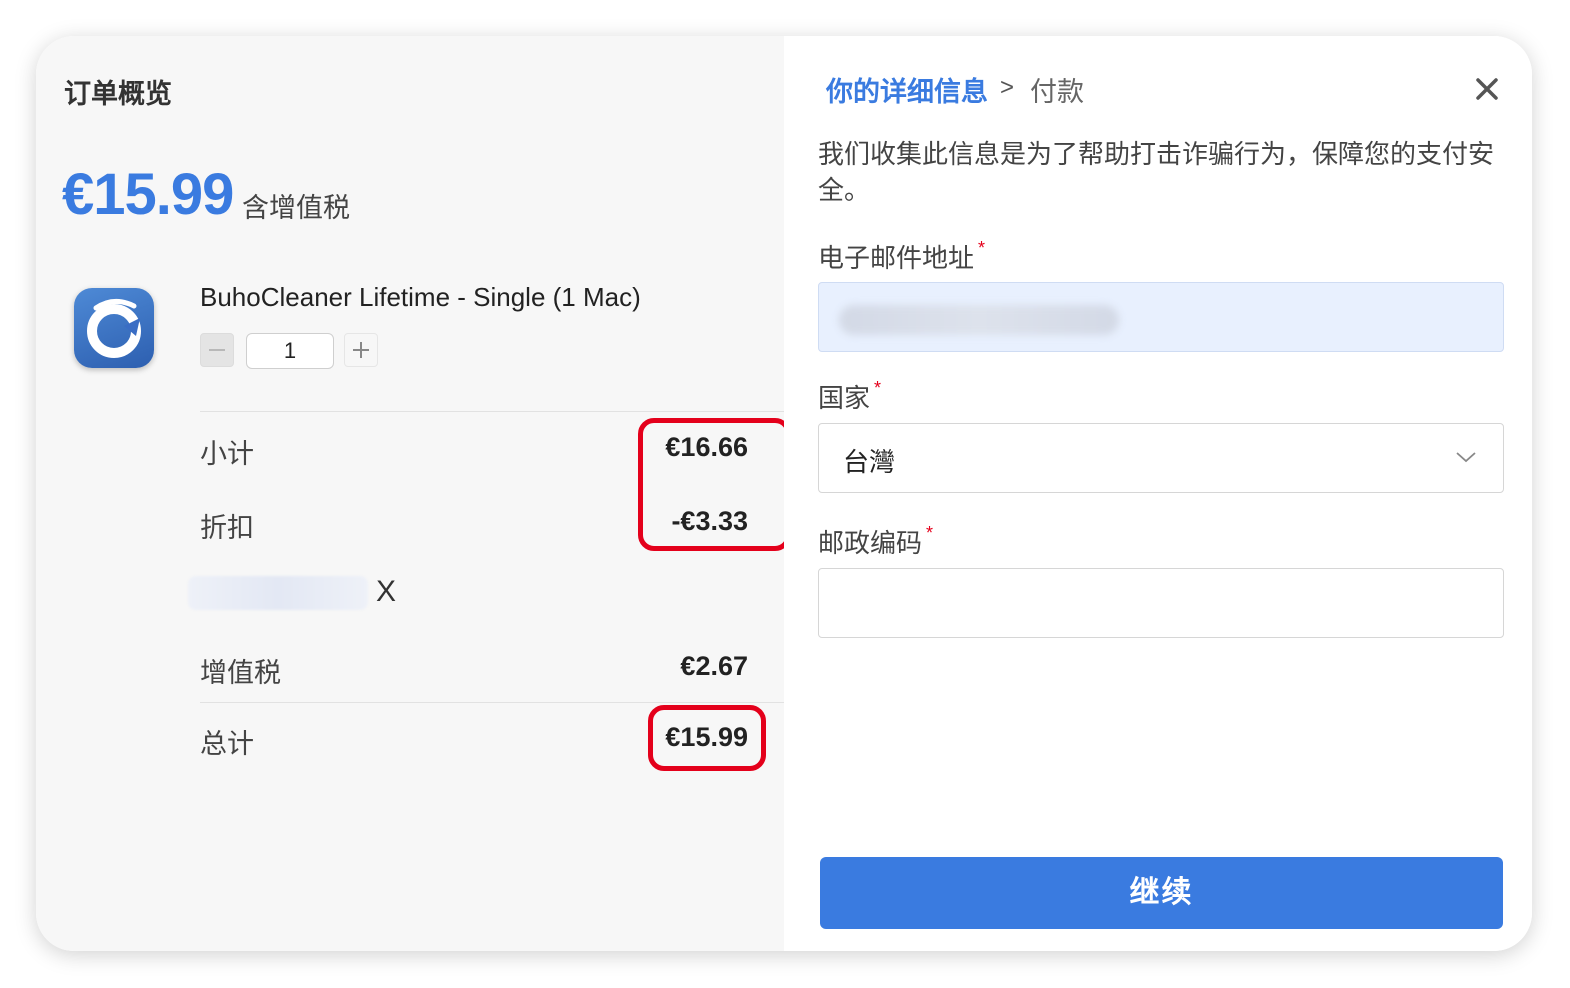 The height and width of the screenshot is (988, 1570). What do you see at coordinates (714, 666) in the screenshot?
I see `vat-value: €2.67` at bounding box center [714, 666].